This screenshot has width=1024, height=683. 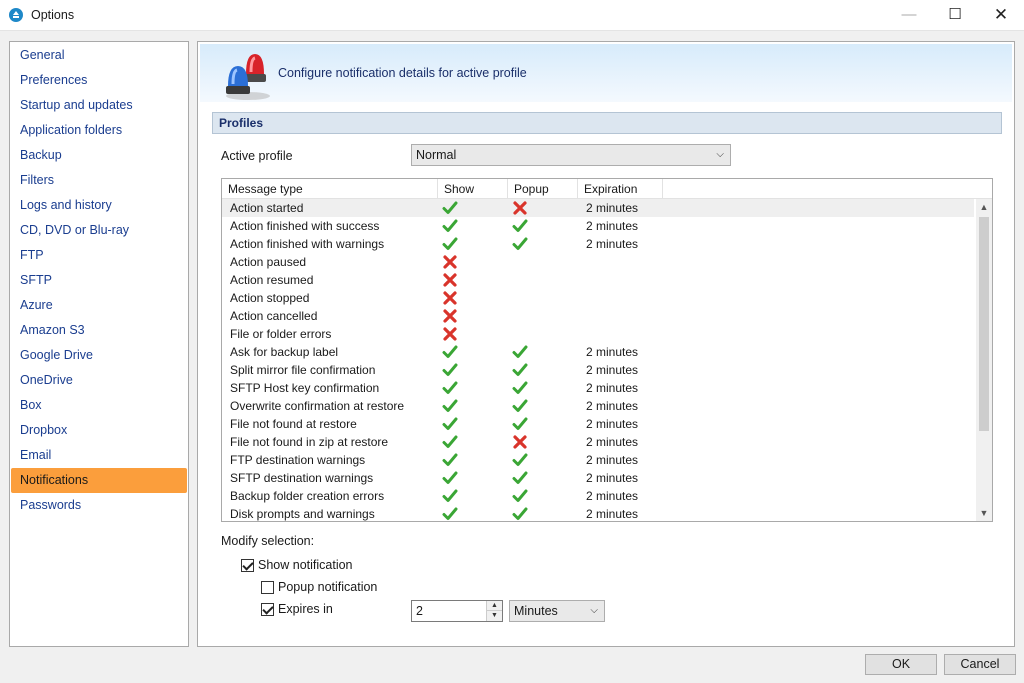 What do you see at coordinates (305, 609) in the screenshot?
I see `expires-in-label: Expires in` at bounding box center [305, 609].